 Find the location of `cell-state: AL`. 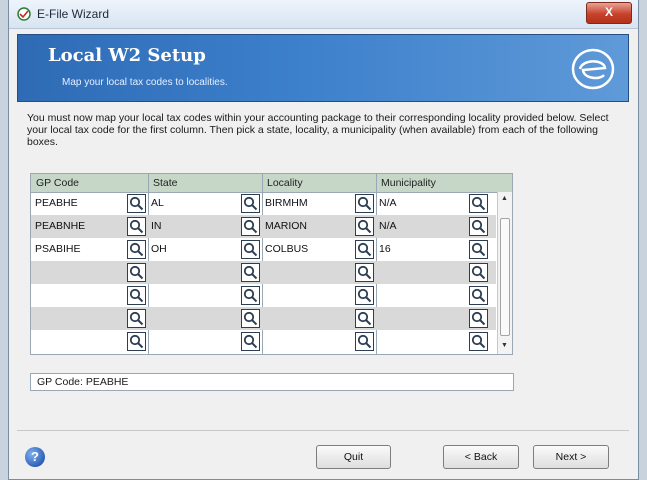

cell-state: AL is located at coordinates (157, 203).